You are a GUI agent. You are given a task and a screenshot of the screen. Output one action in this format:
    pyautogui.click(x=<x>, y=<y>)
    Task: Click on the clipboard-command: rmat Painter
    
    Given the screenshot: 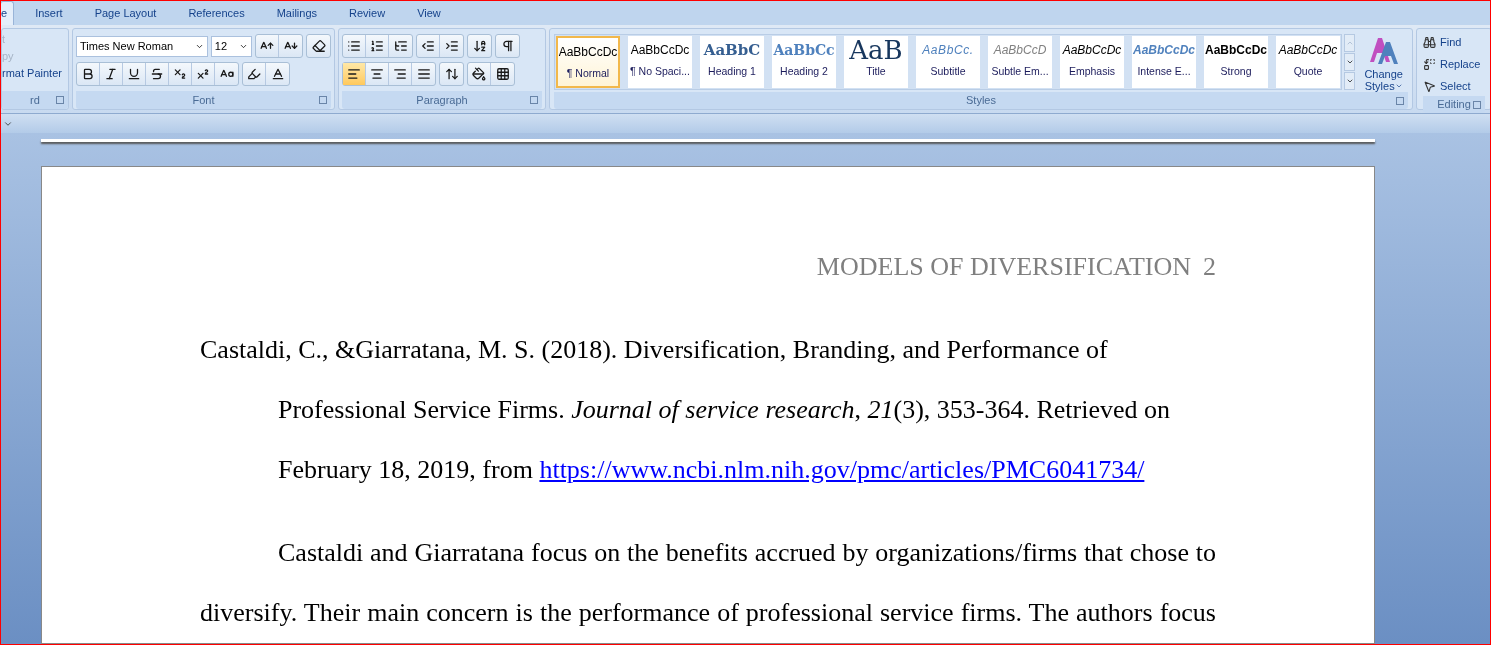 What is the action you would take?
    pyautogui.click(x=35, y=73)
    